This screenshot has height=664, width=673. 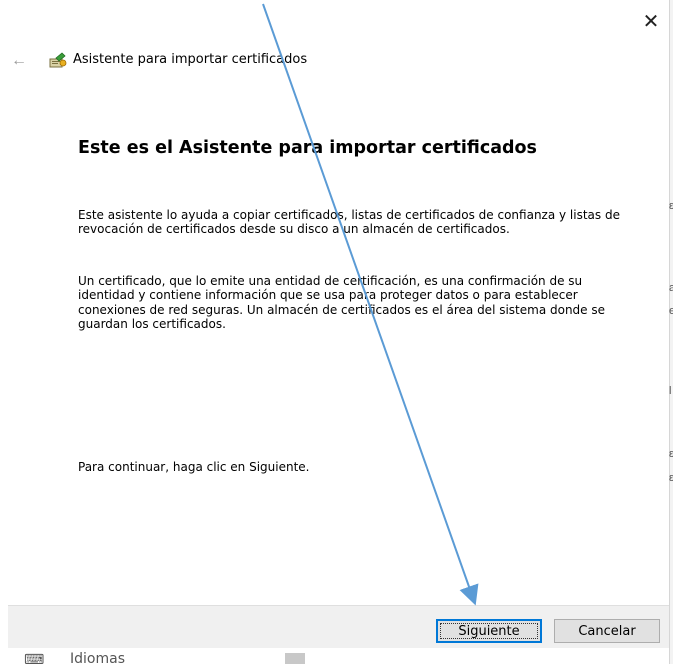 I want to click on back-arrow-icon: ←, so click(x=19, y=60).